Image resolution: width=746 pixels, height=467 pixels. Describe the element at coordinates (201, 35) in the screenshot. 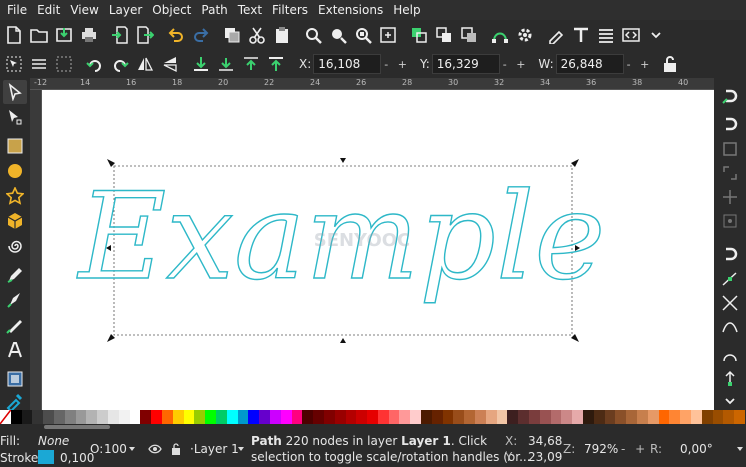

I see `redo-button` at that location.